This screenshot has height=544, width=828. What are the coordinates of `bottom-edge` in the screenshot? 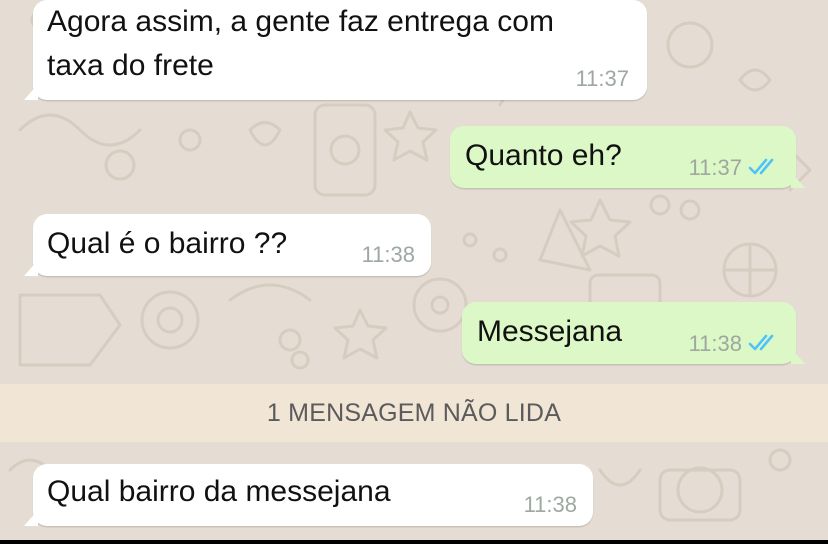 It's located at (414, 542).